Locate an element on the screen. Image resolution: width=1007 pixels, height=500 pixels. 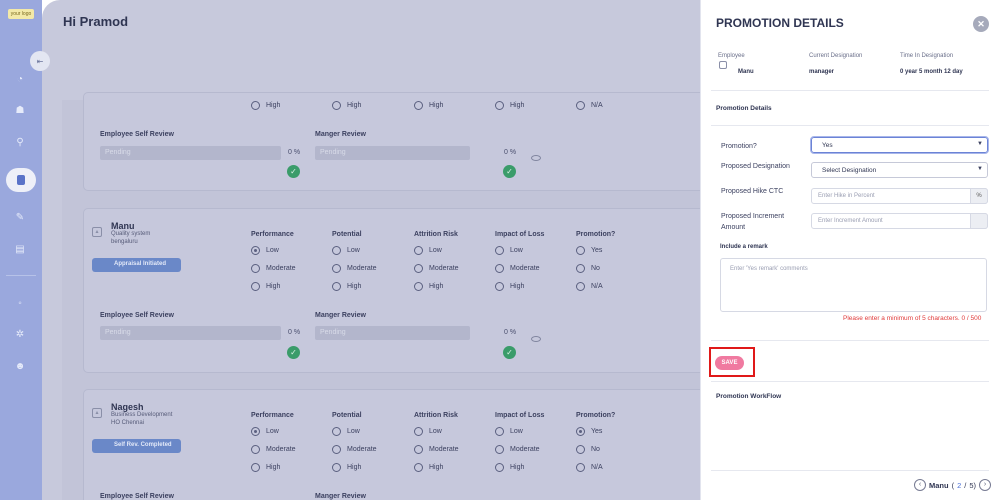
section-title: Promotion Details is located at coordinates (744, 108).